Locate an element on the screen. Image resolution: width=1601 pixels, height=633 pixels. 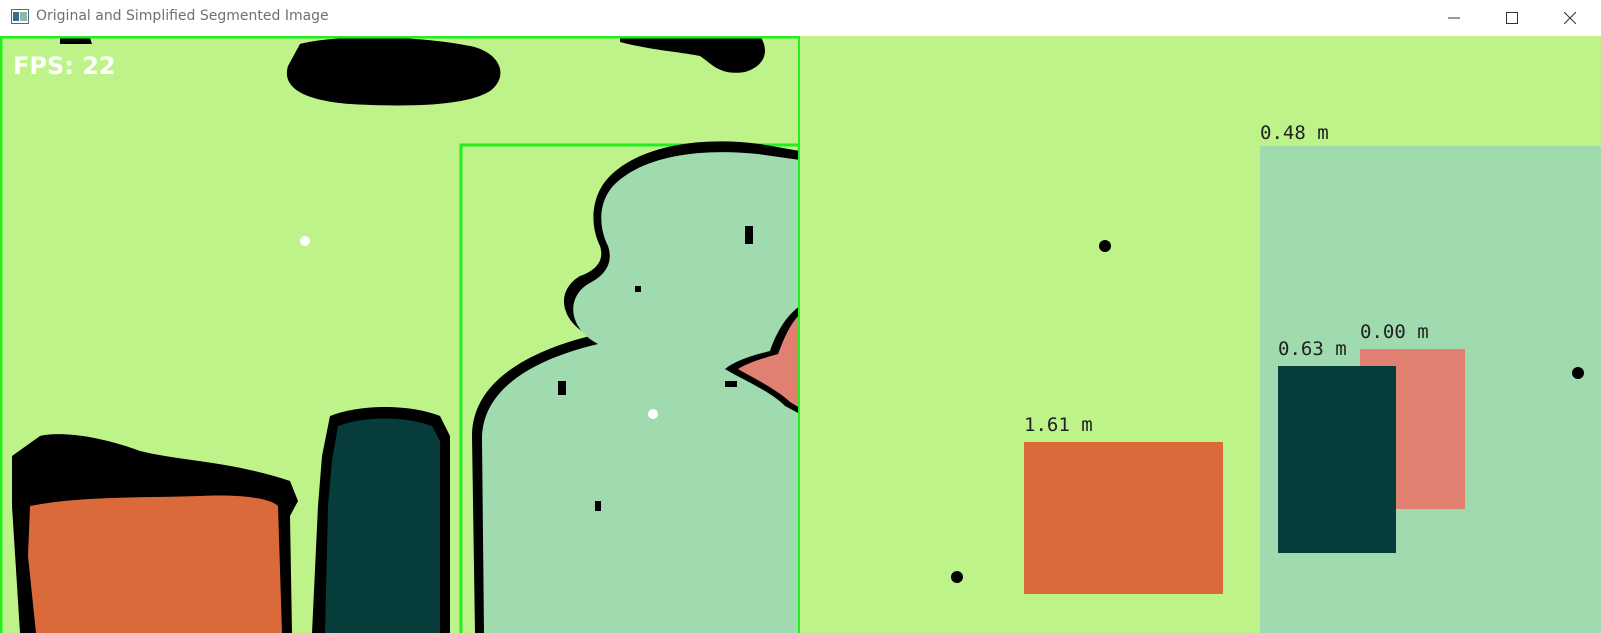
app-window-icon is located at coordinates (20, 16).